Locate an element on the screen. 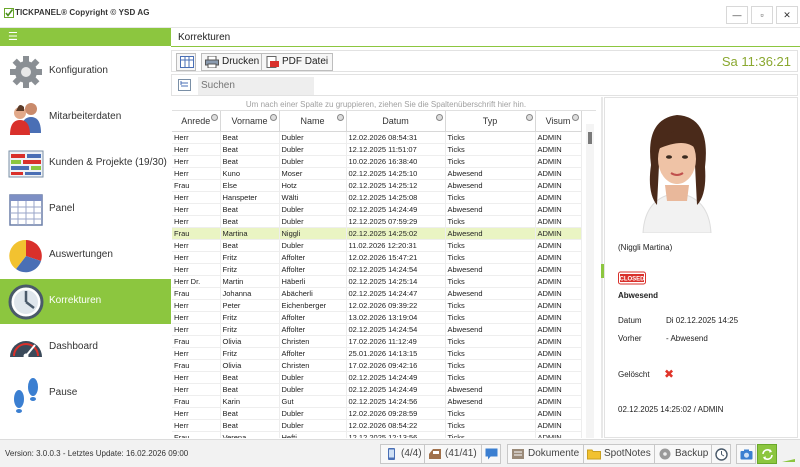 The height and width of the screenshot is (467, 800). column-chooser-button is located at coordinates (186, 62).